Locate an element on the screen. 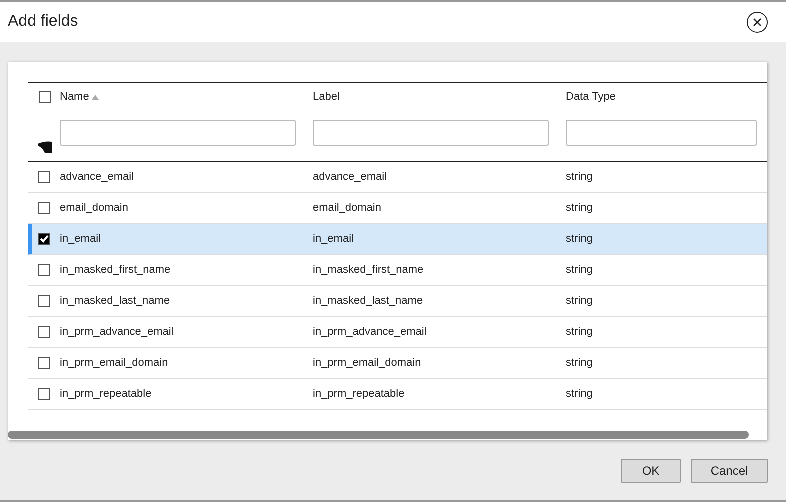 The width and height of the screenshot is (786, 502). dialog-title: Add fields is located at coordinates (43, 22).